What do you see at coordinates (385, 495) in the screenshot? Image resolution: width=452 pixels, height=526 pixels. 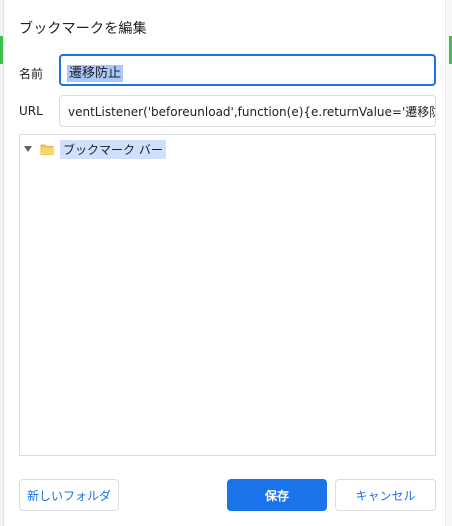 I see `cancel-button: キャンセル` at bounding box center [385, 495].